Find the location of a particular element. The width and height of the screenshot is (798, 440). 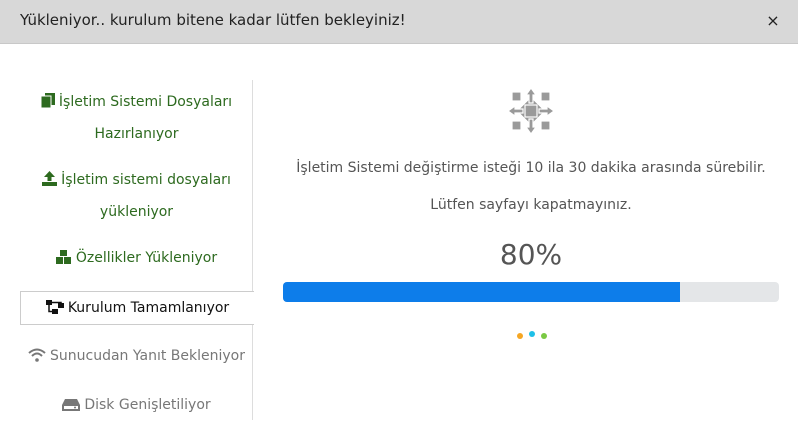

step-load-features: Özellikler Yükleniyor is located at coordinates (136, 259).